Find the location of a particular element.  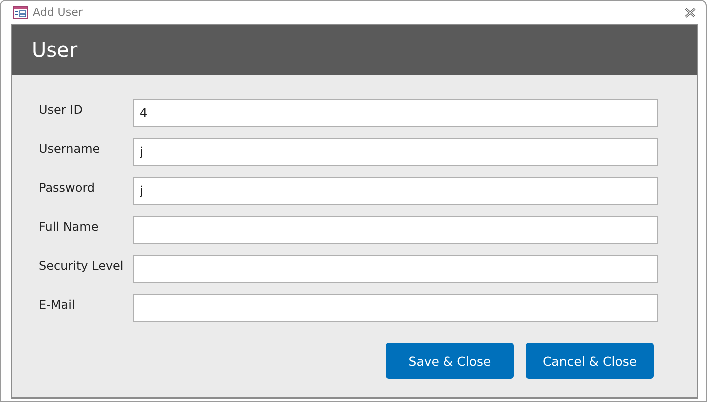

field-label: User ID is located at coordinates (61, 109).